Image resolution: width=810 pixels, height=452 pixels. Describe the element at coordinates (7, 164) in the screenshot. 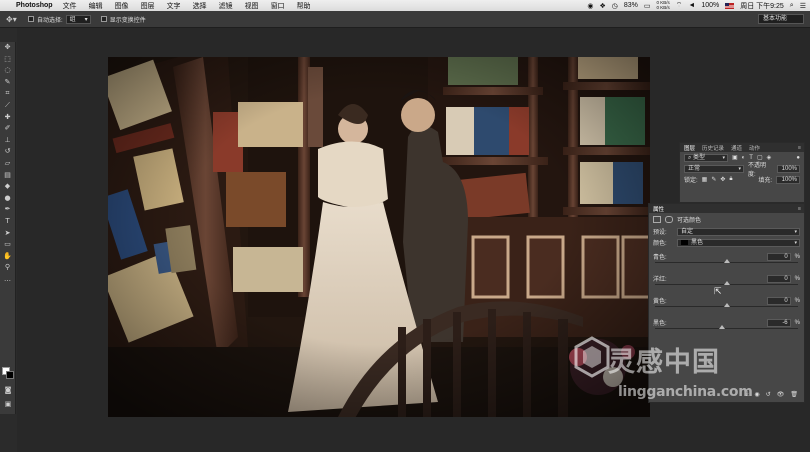

I see `eraser-icon: ▱` at that location.